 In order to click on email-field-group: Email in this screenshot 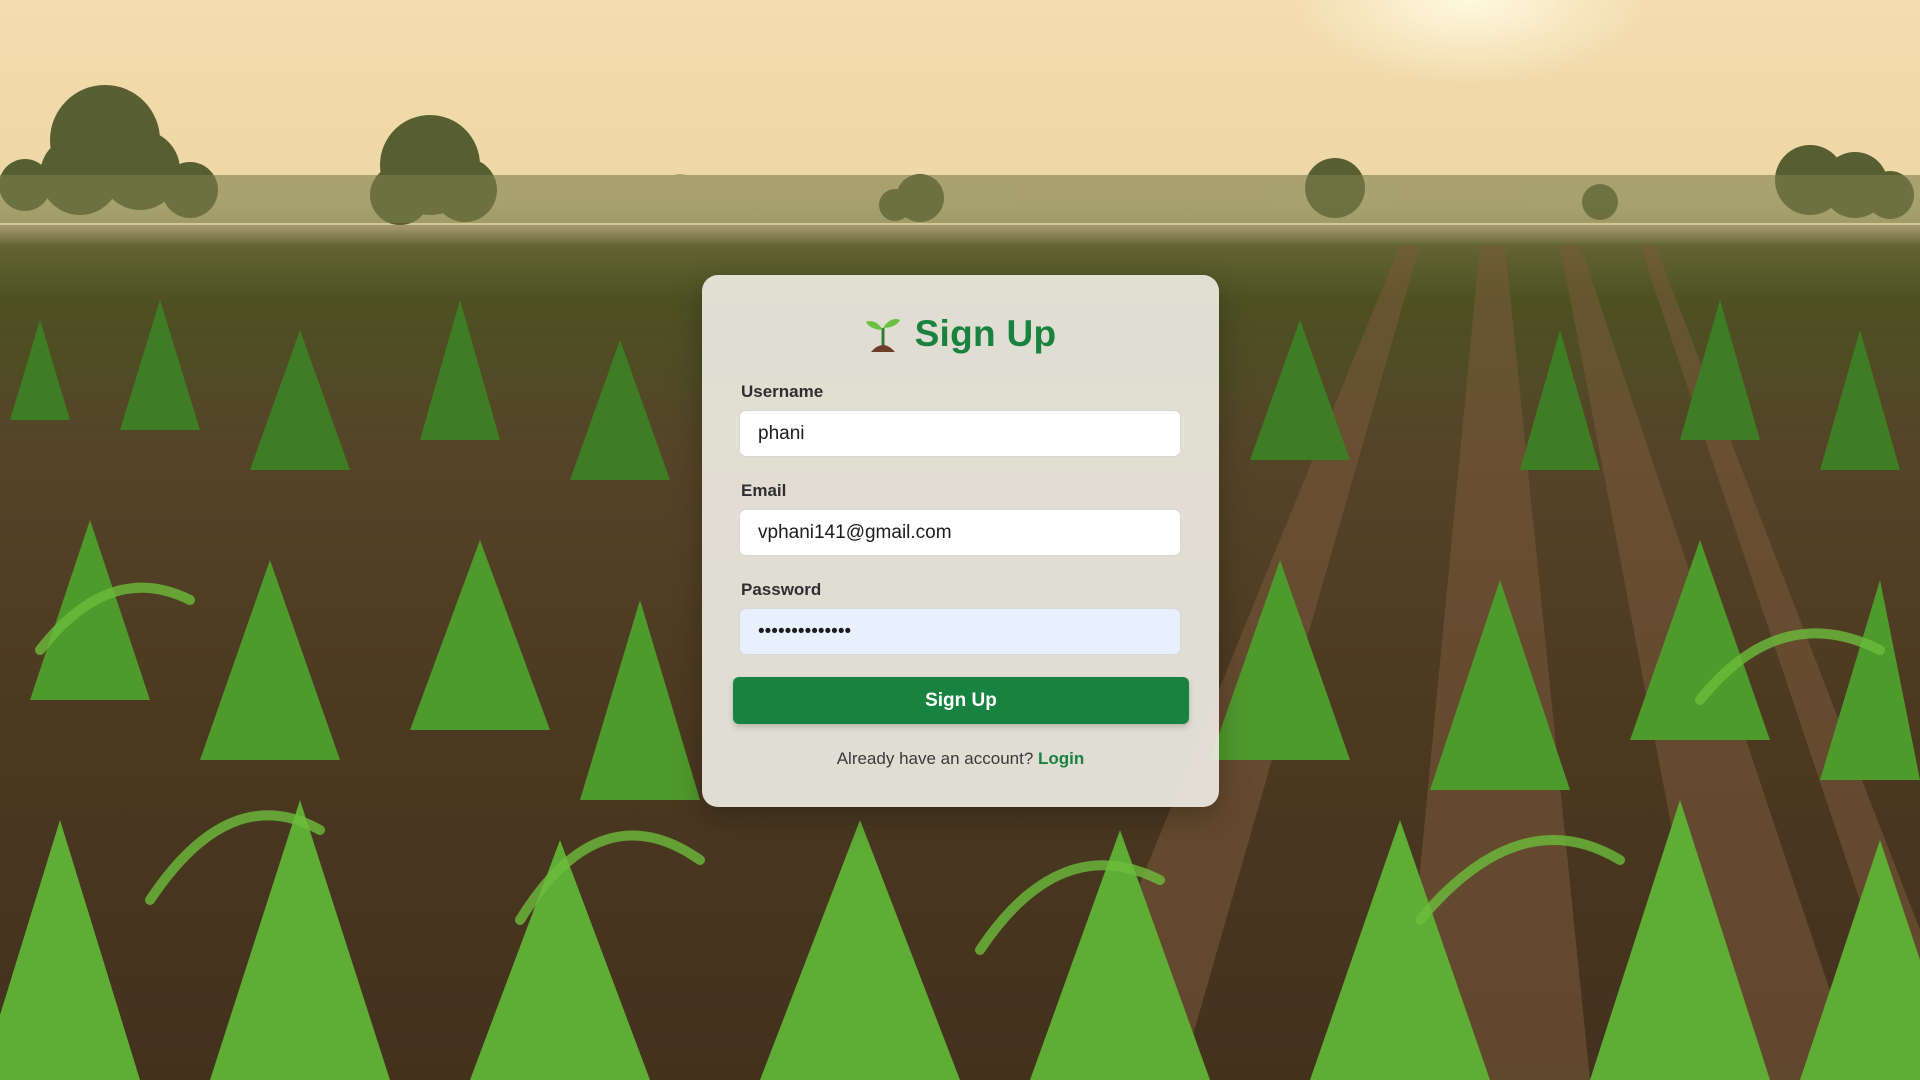, I will do `click(960, 518)`.